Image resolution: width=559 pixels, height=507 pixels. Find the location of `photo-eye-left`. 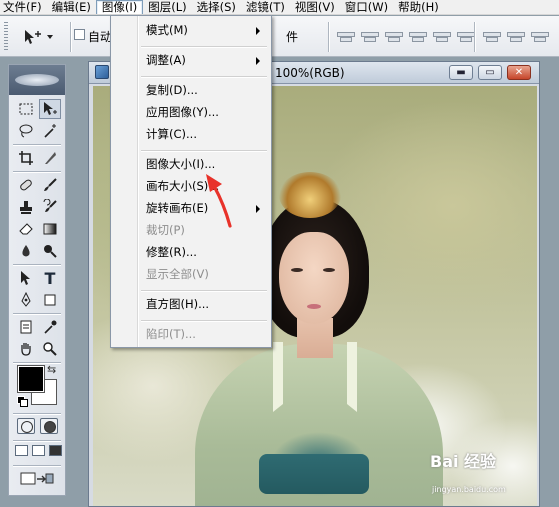

photo-eye-left is located at coordinates (297, 270).